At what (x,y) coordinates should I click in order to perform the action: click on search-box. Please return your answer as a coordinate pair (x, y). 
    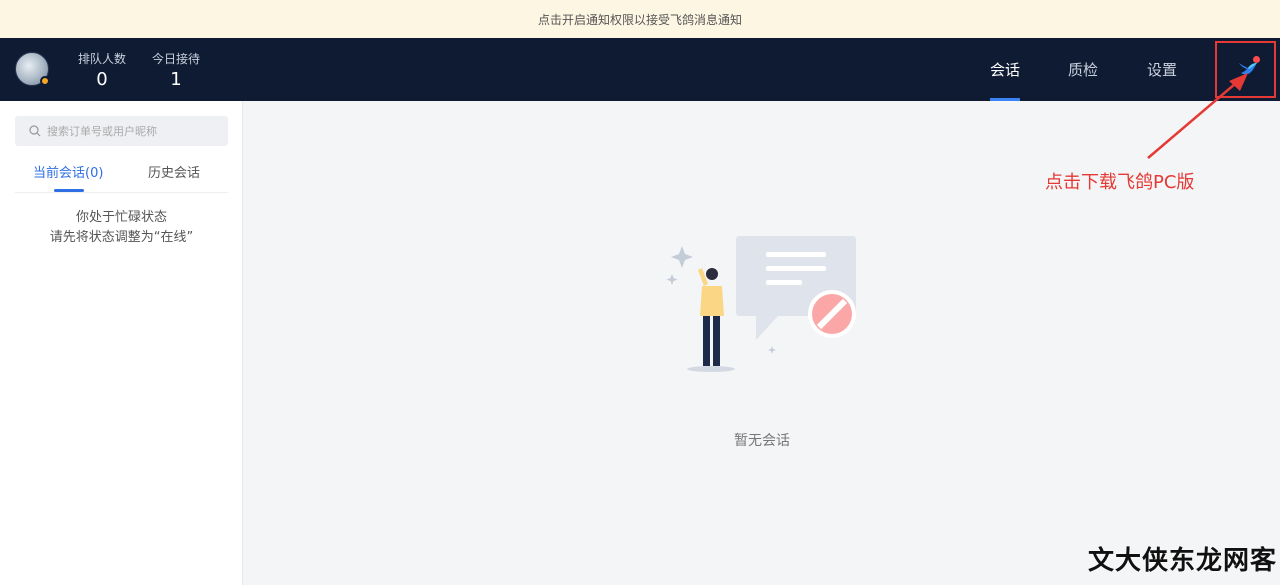
    Looking at the image, I should click on (121, 131).